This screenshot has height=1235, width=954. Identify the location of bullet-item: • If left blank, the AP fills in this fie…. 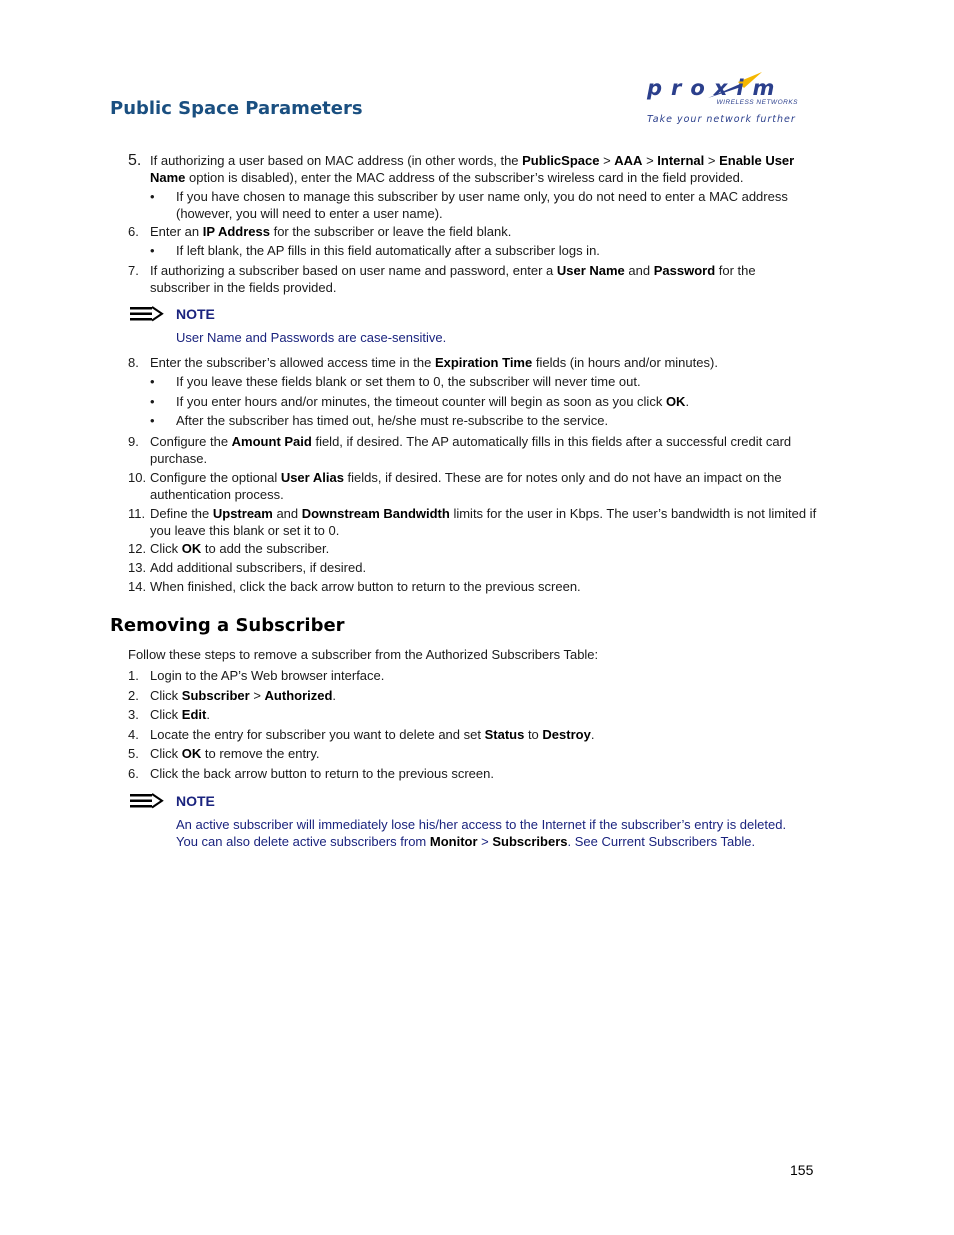
(375, 250).